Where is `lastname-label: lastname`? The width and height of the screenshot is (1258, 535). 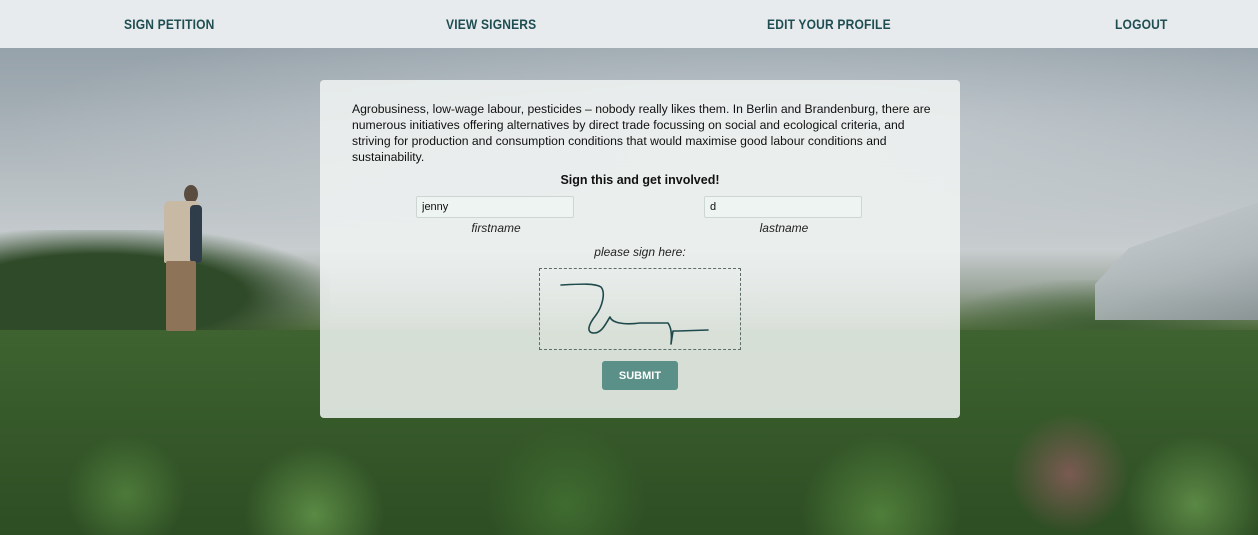
lastname-label: lastname is located at coordinates (784, 228).